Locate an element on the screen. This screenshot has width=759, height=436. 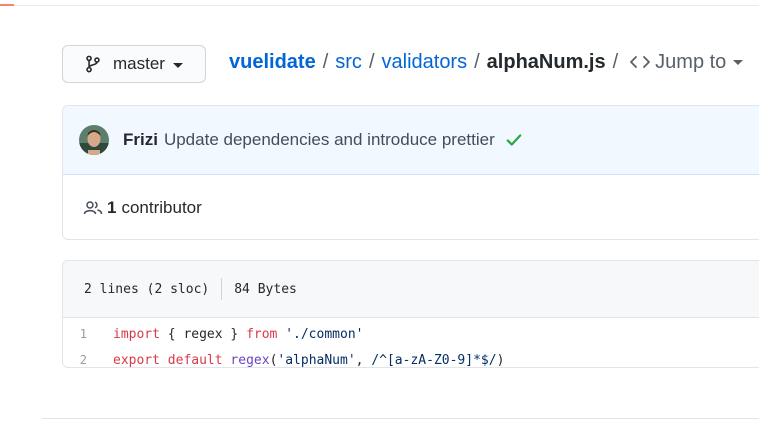
code-token: from is located at coordinates (262, 334).